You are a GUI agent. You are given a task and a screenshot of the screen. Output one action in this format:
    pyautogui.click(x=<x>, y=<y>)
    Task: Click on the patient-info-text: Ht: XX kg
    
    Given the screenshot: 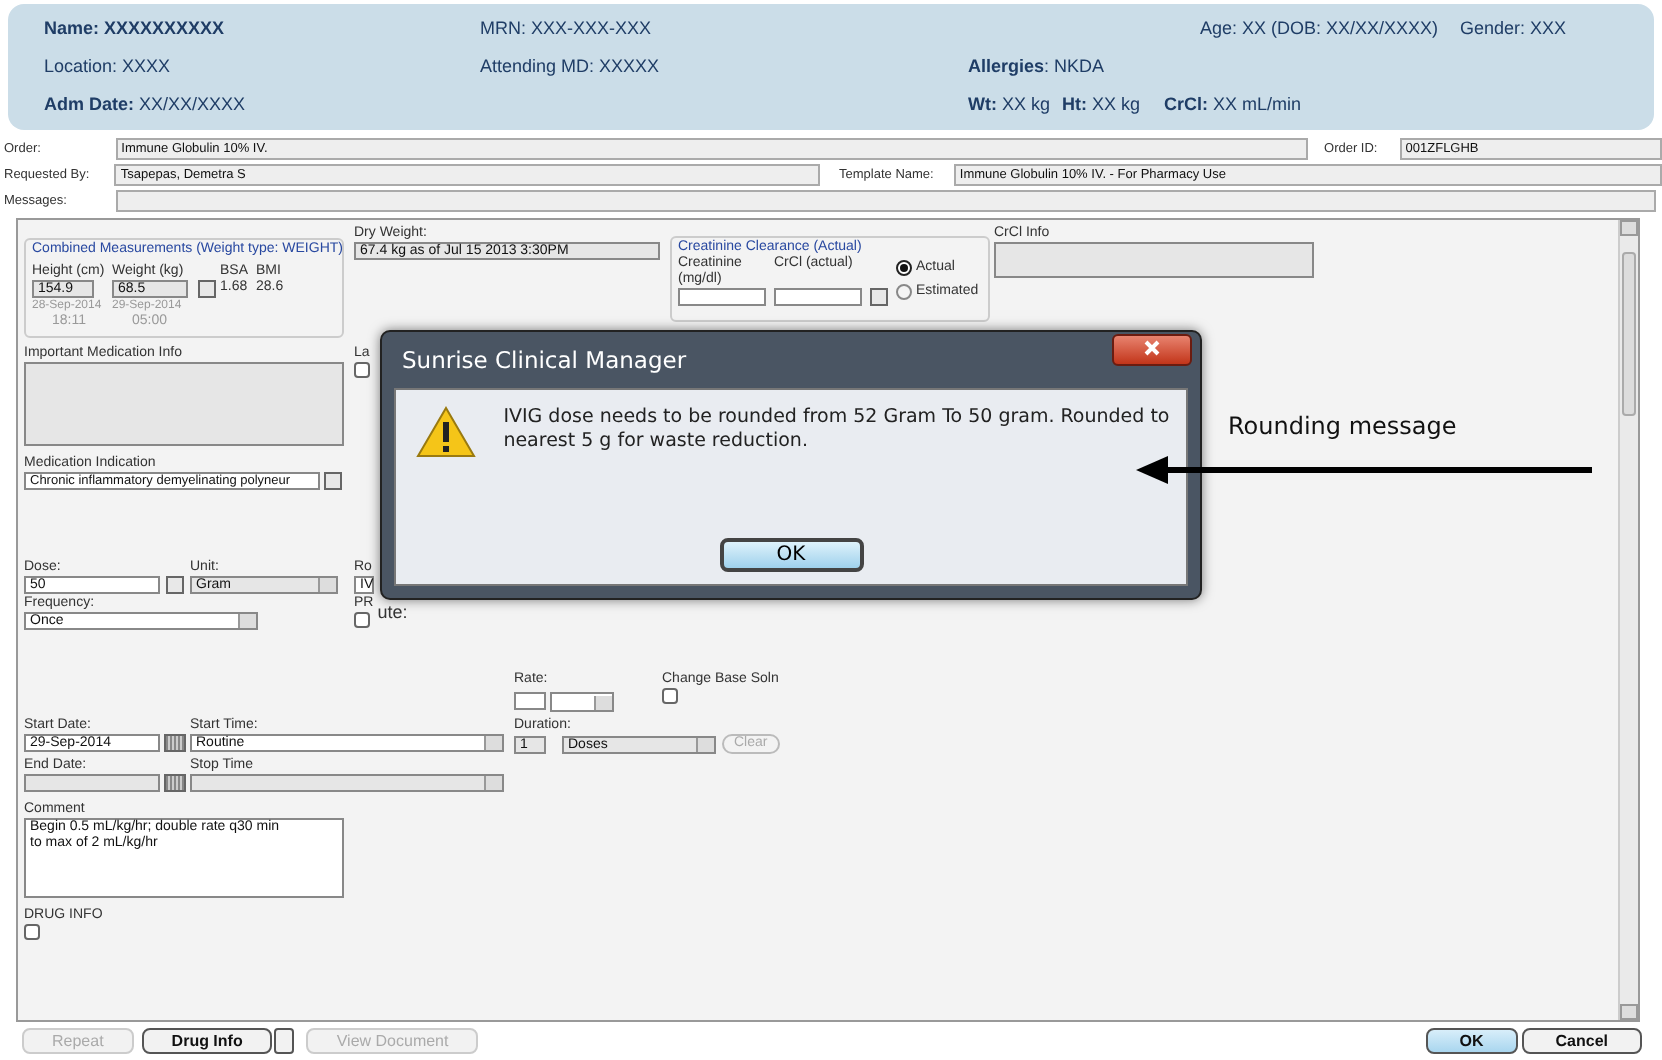 What is the action you would take?
    pyautogui.click(x=1101, y=103)
    